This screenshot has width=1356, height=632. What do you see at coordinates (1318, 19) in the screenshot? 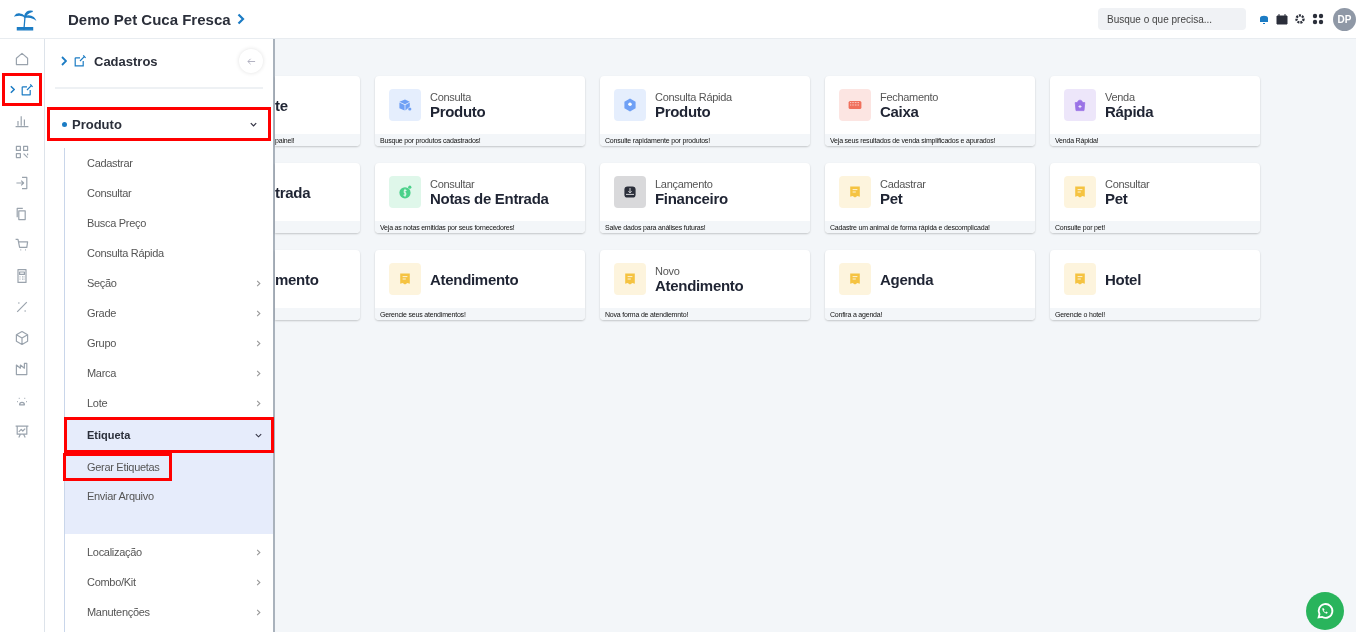
I see `apps-grid-icon` at bounding box center [1318, 19].